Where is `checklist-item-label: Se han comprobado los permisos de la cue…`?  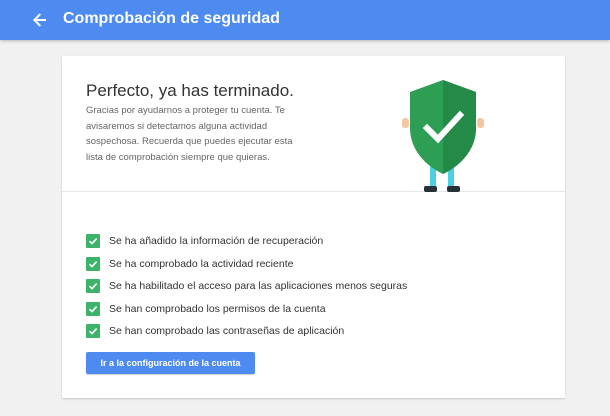 checklist-item-label: Se han comprobado los permisos de la cue… is located at coordinates (217, 308).